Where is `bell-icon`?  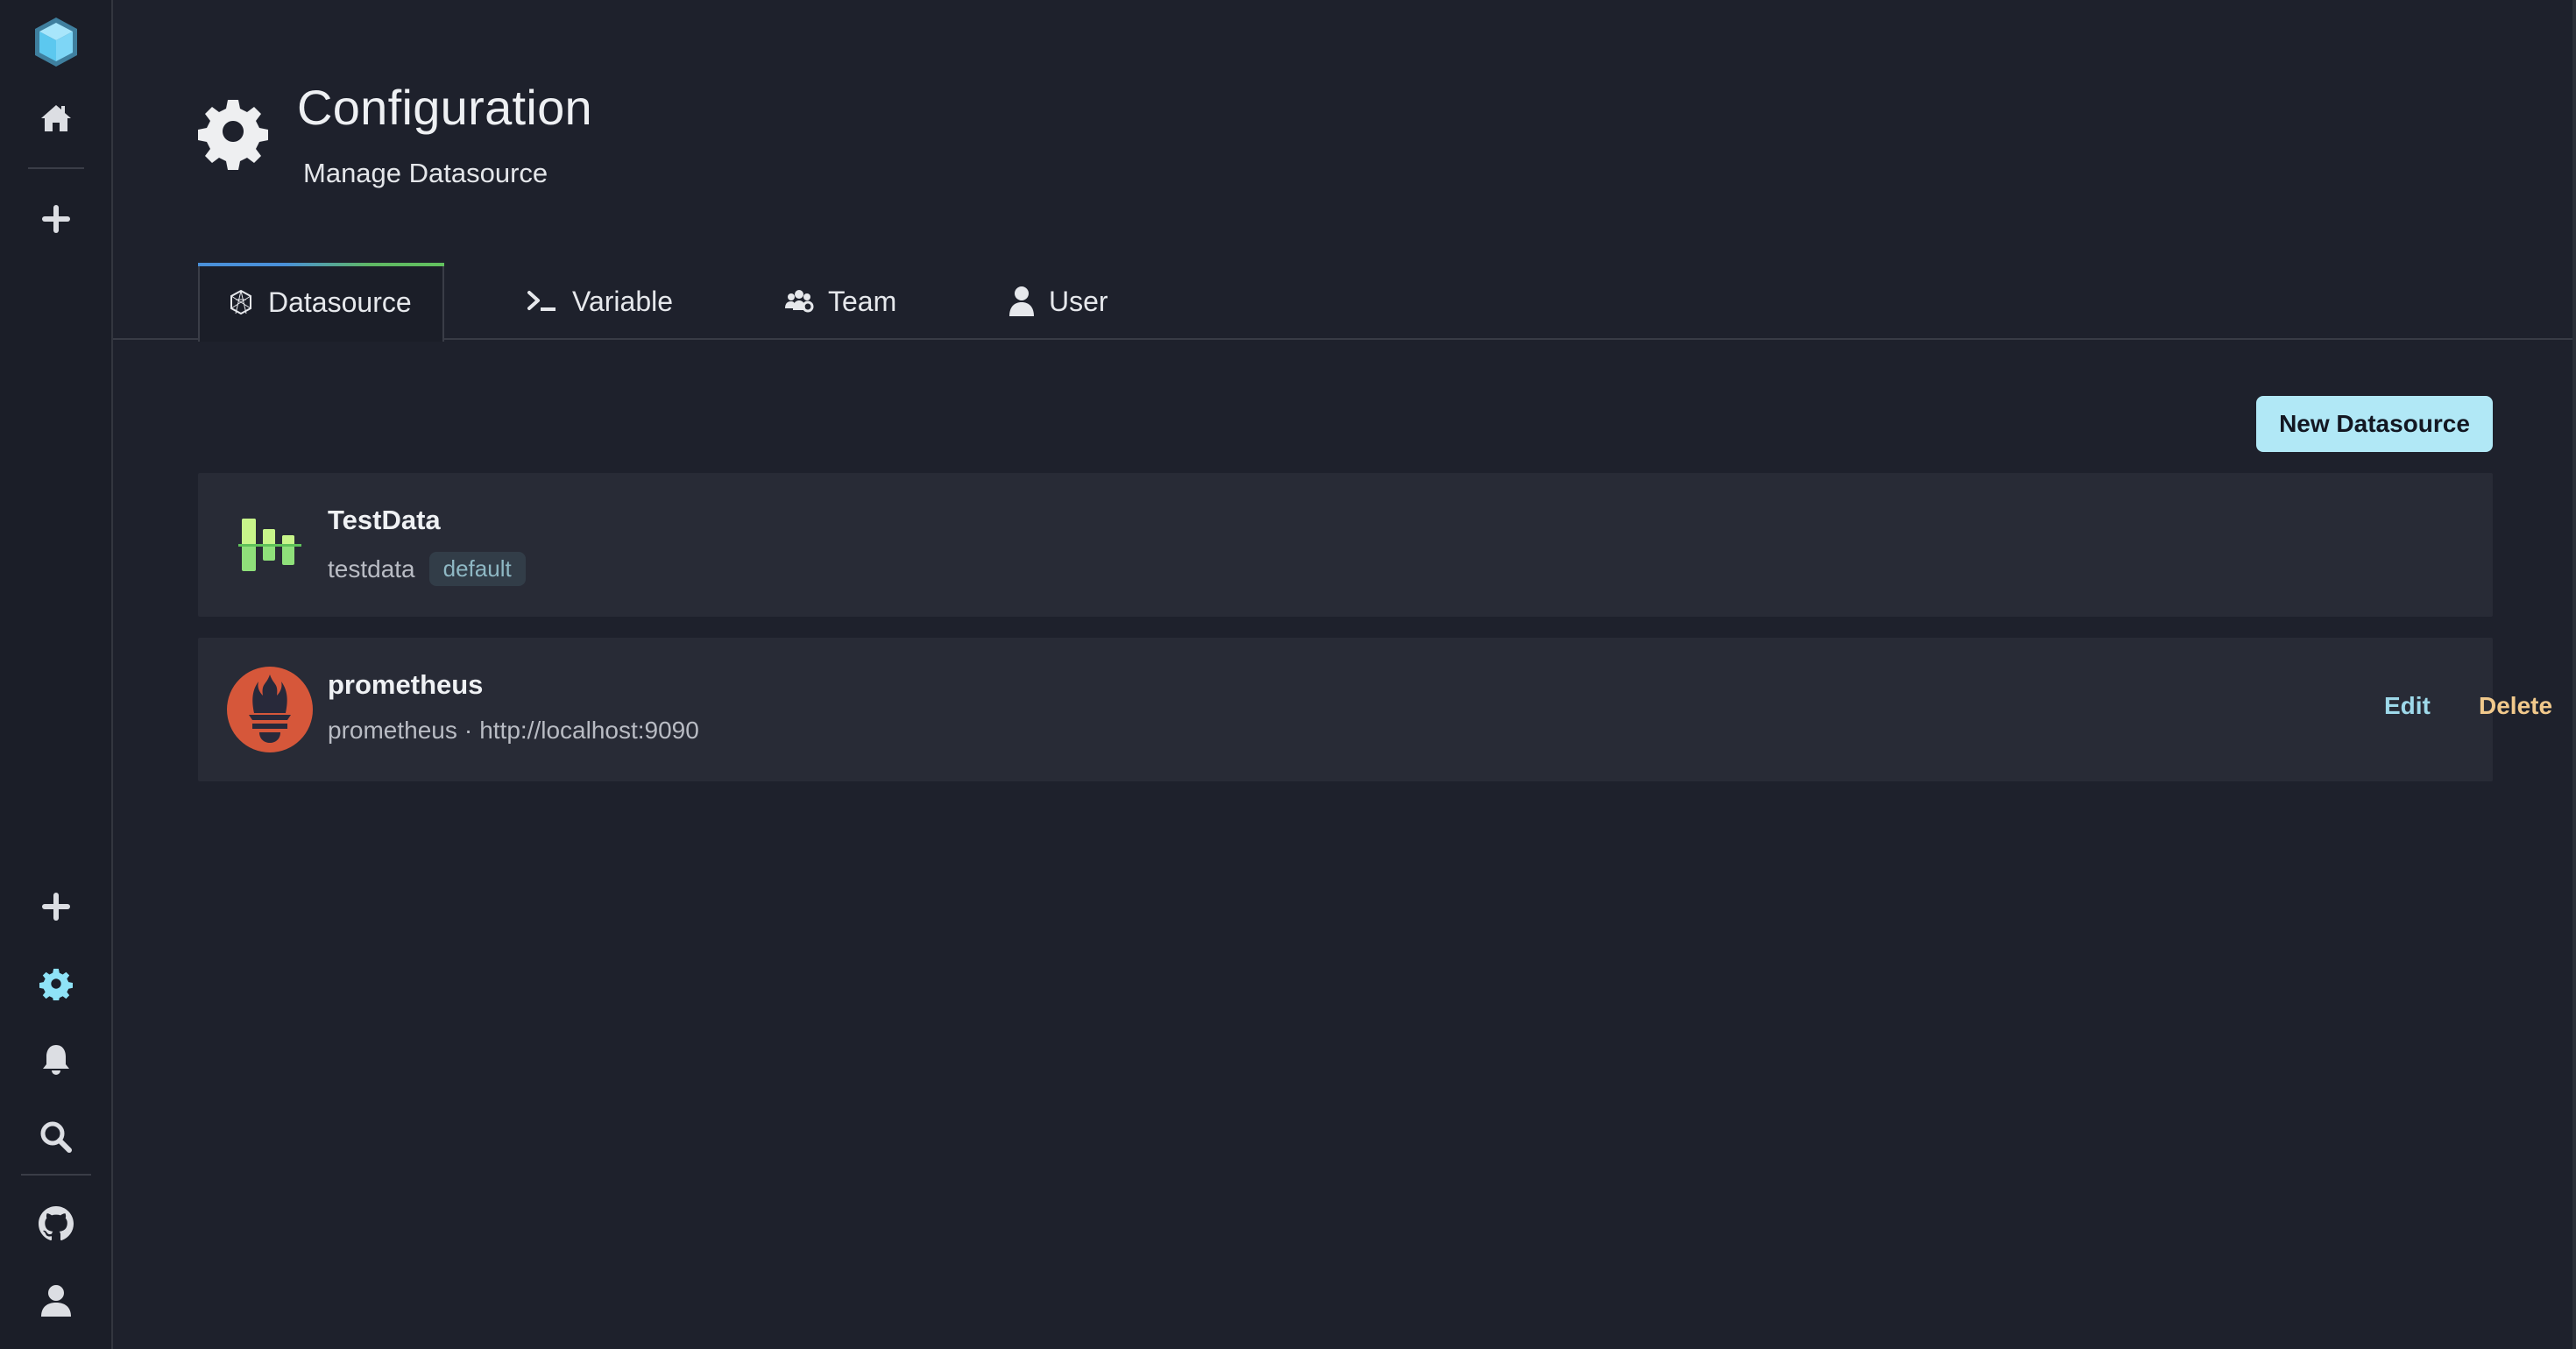 bell-icon is located at coordinates (55, 1060).